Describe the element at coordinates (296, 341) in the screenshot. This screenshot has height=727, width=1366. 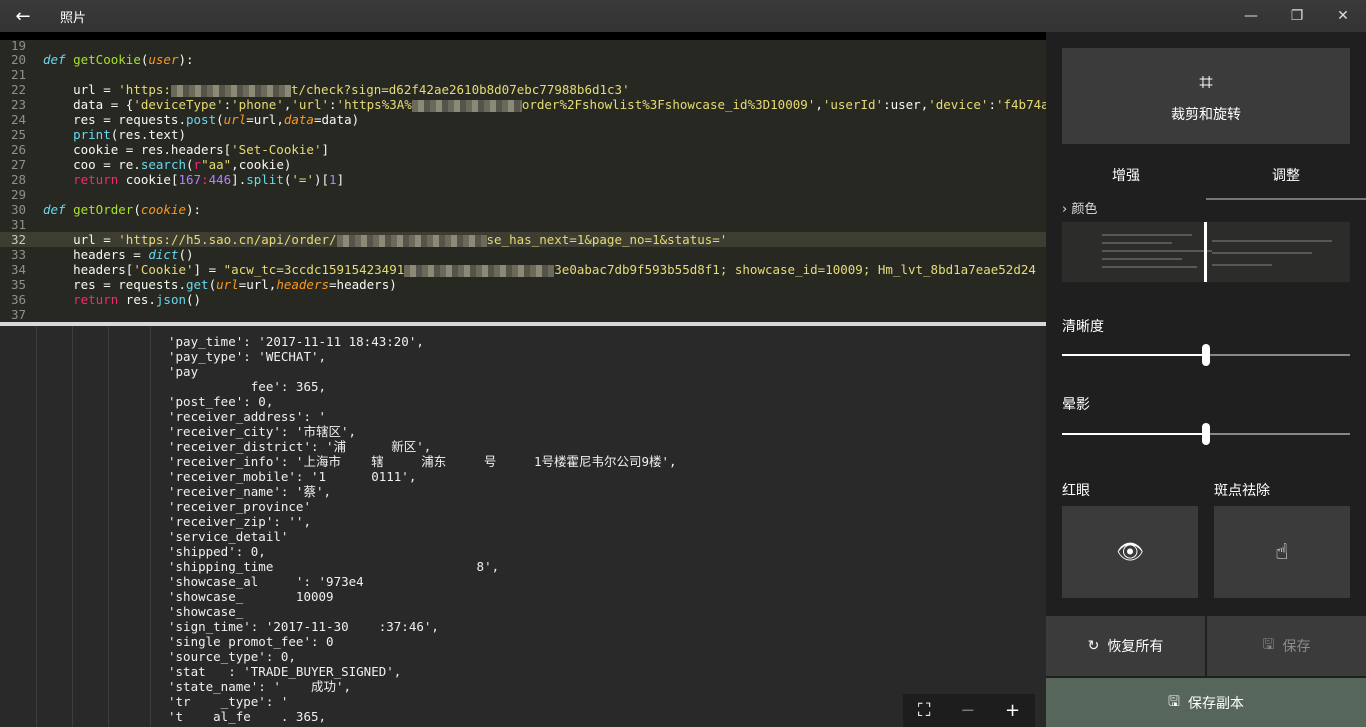
I see `console-line: 'pay_time': '2017-11-11 18:43:20',` at that location.